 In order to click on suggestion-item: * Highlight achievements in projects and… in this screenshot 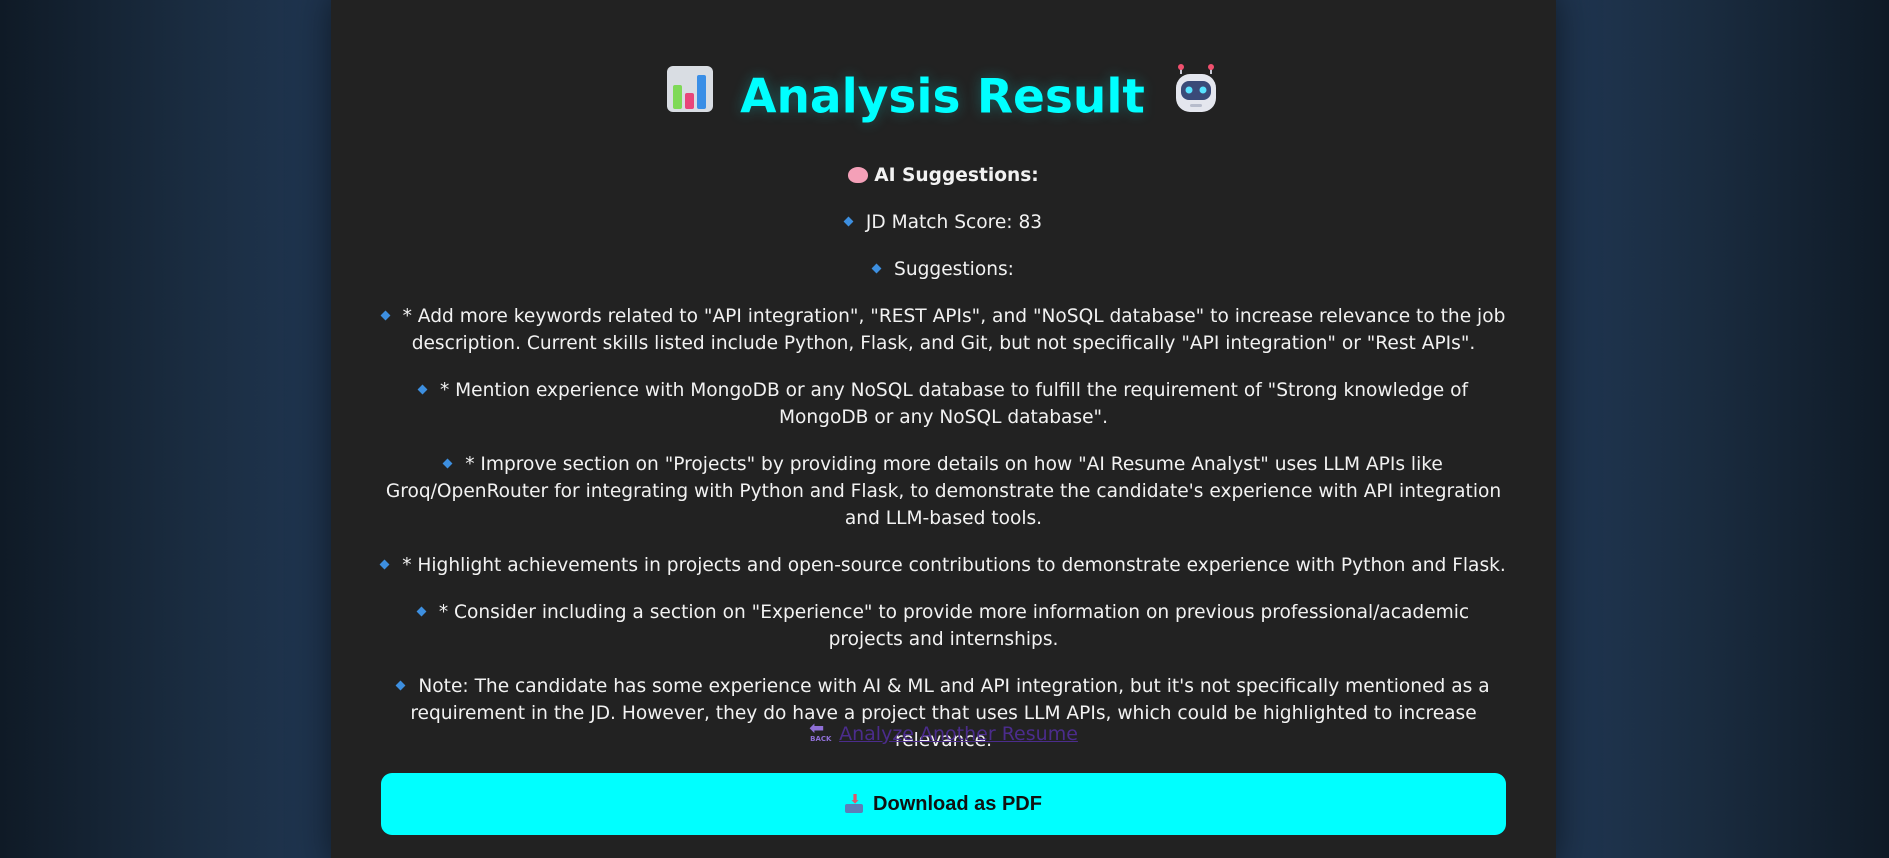, I will do `click(943, 565)`.